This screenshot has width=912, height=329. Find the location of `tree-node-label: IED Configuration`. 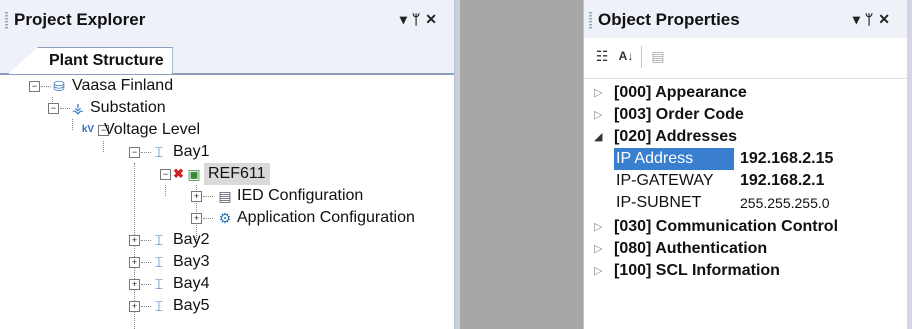

tree-node-label: IED Configuration is located at coordinates (300, 195).